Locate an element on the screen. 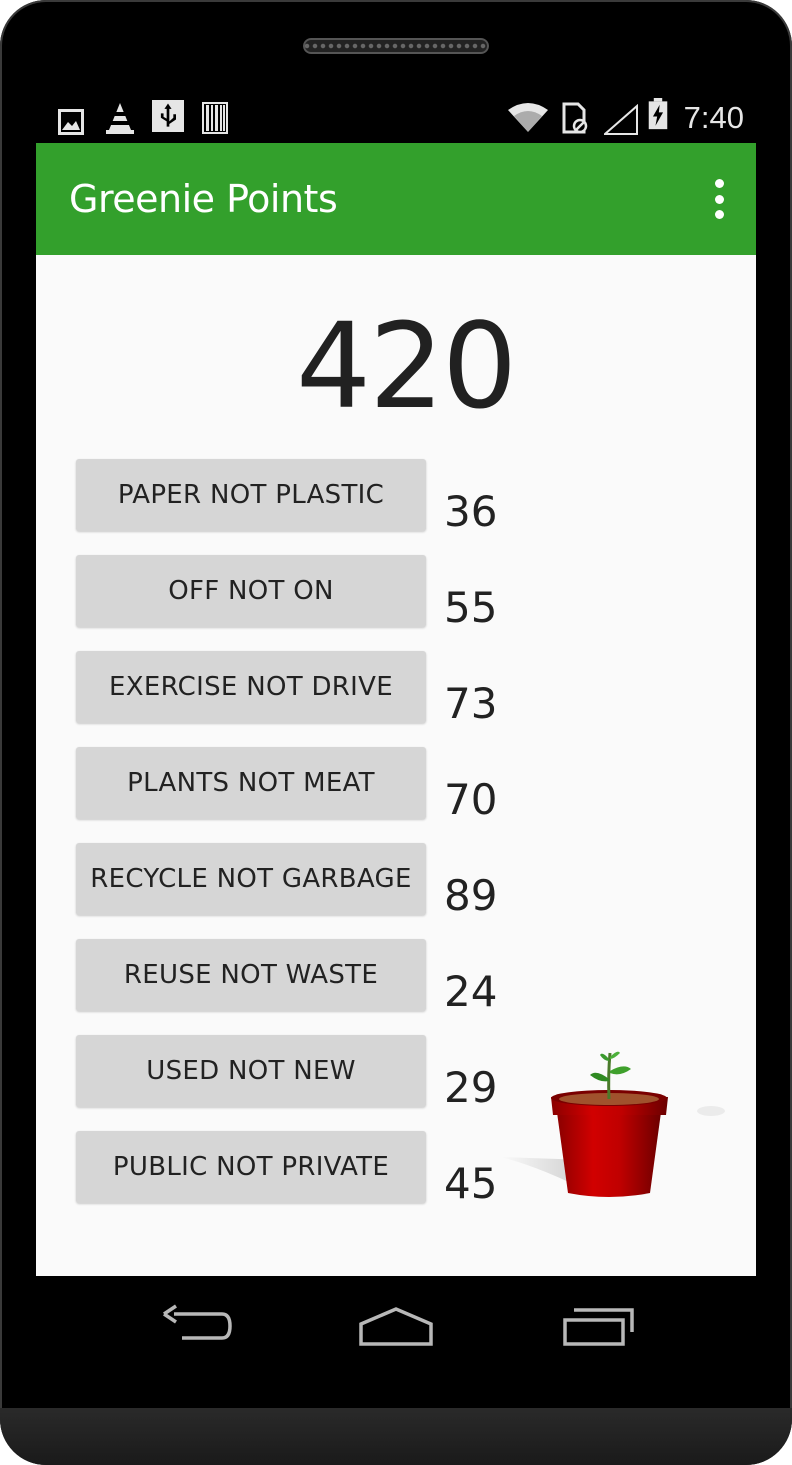  recent-apps-icon is located at coordinates (599, 1326).